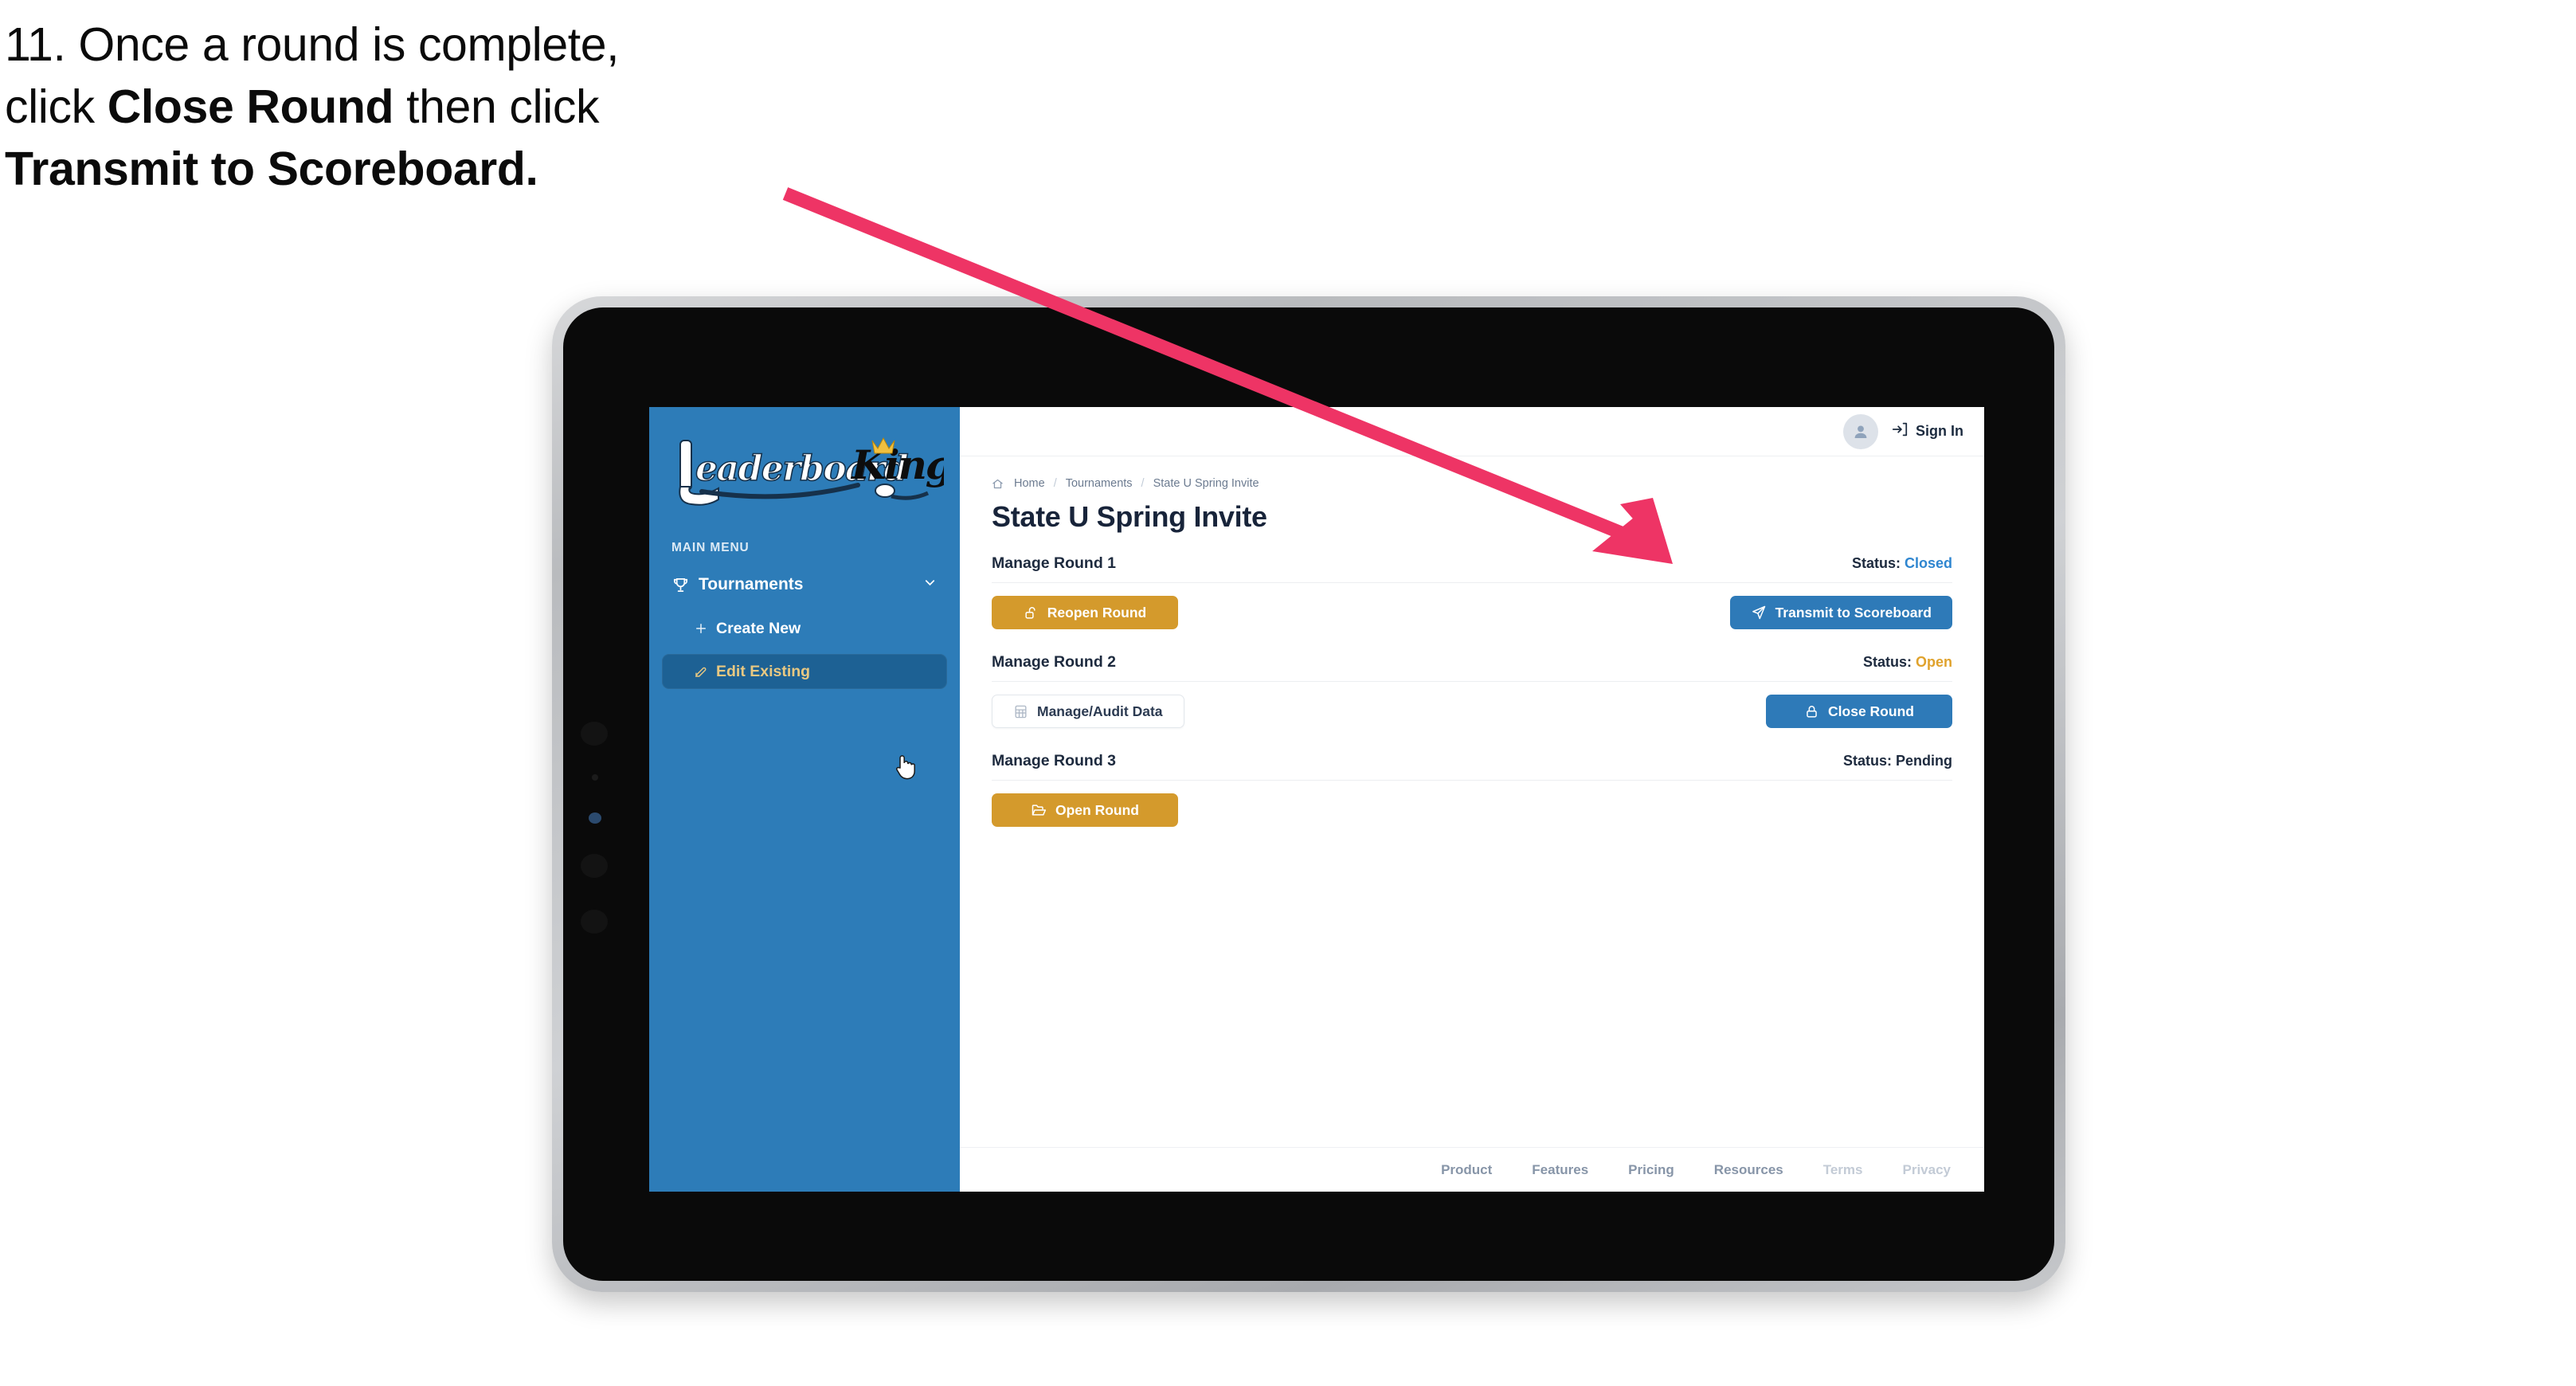 The image size is (2576, 1386). Describe the element at coordinates (998, 484) in the screenshot. I see `home-icon` at that location.